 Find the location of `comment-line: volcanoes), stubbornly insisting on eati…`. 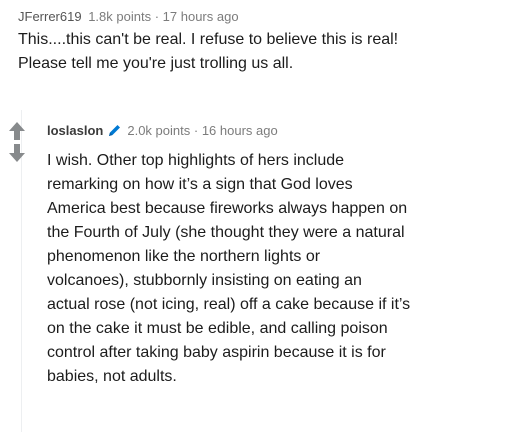

comment-line: volcanoes), stubbornly insisting on eati… is located at coordinates (204, 280).